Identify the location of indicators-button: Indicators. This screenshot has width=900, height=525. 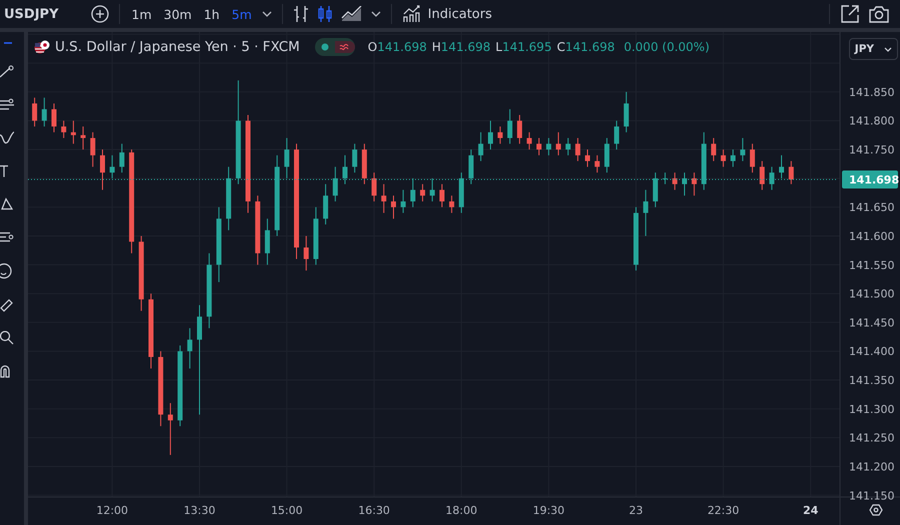
(447, 14).